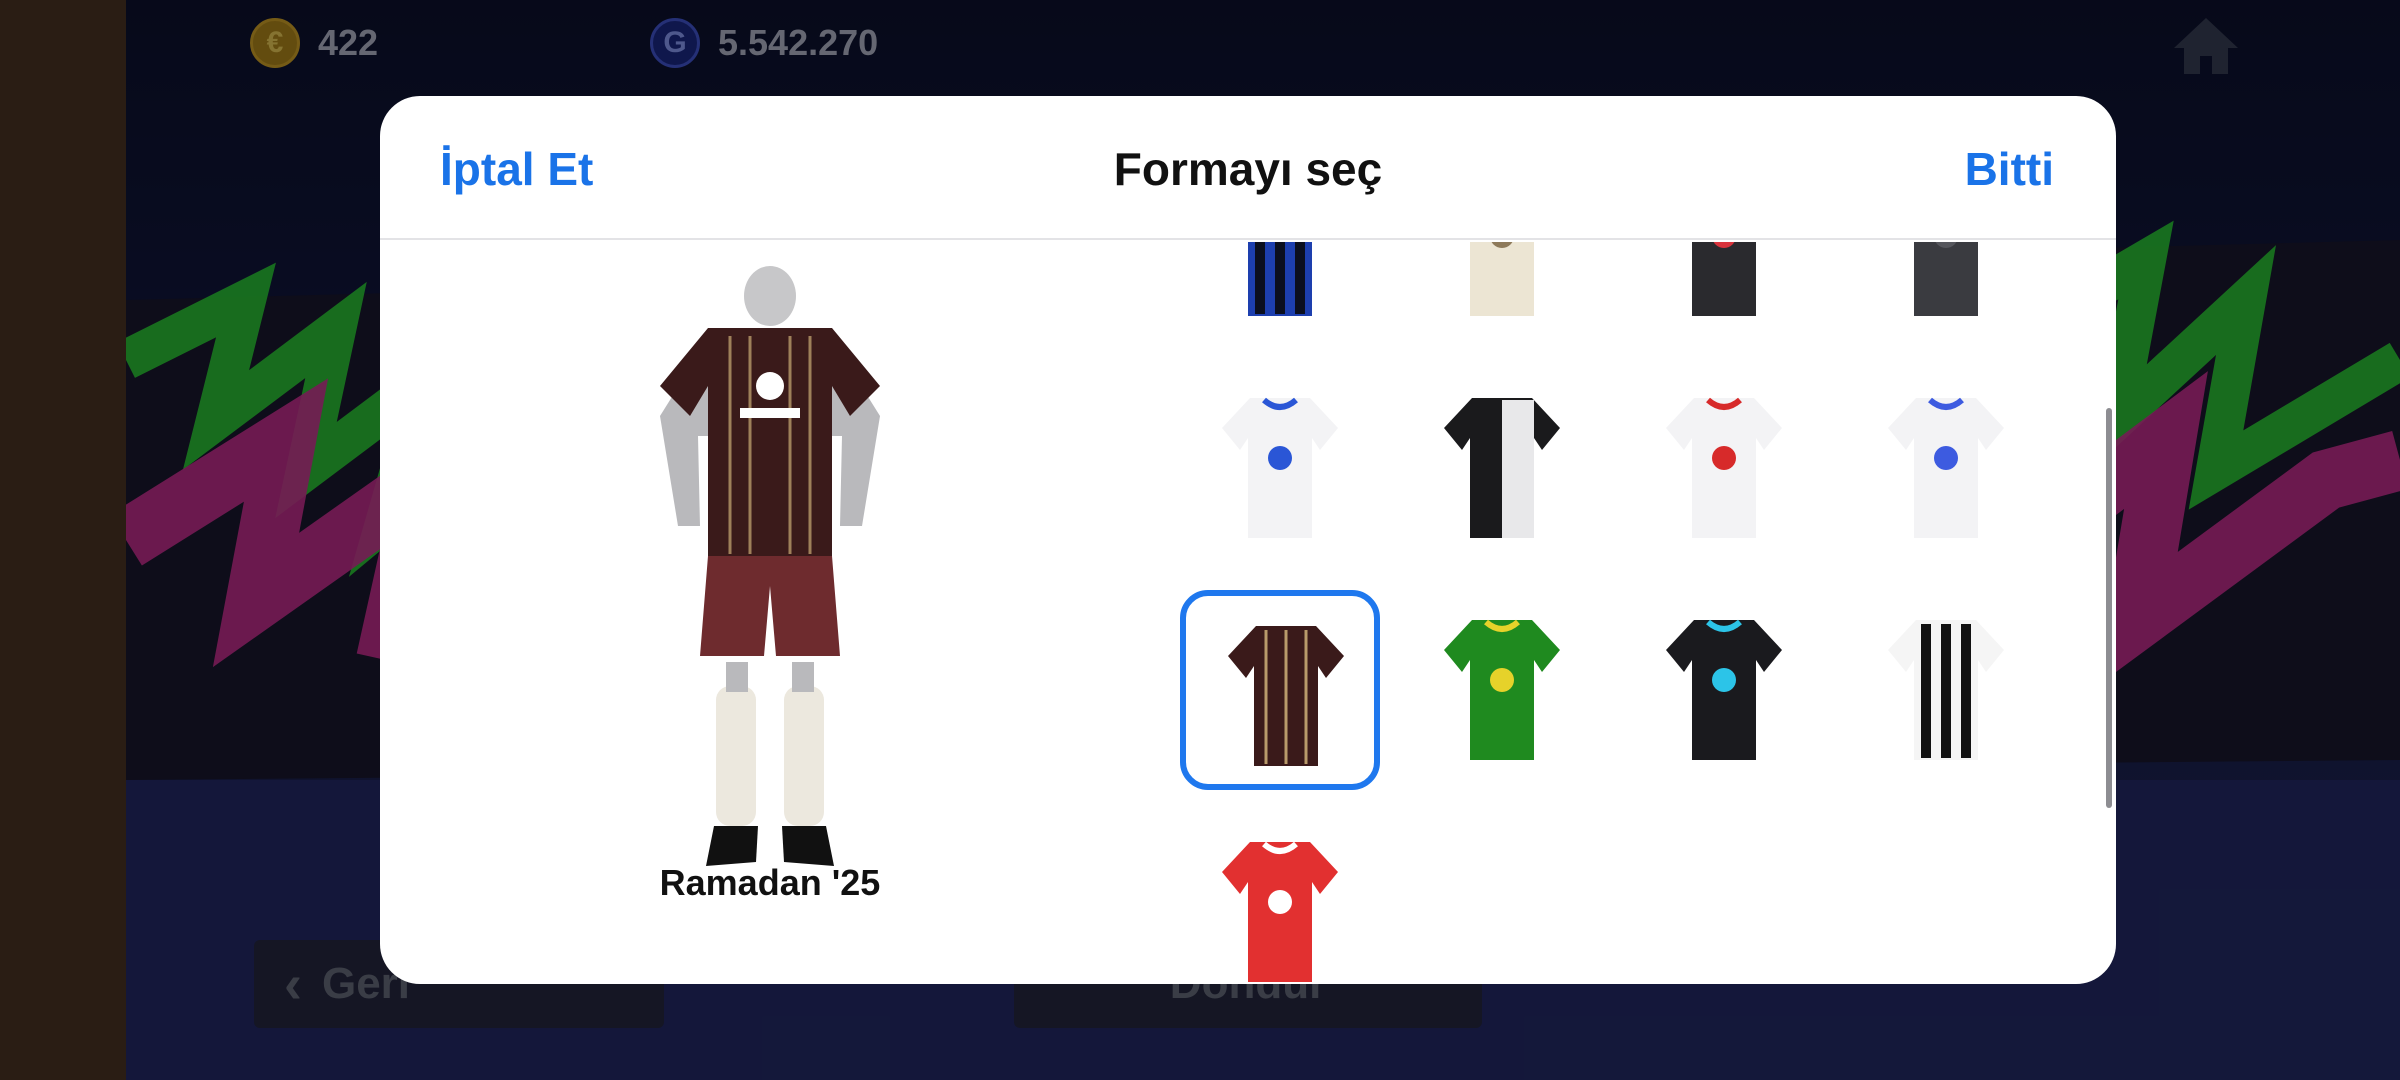  Describe the element at coordinates (63, 540) in the screenshot. I see `left-letterbox` at that location.